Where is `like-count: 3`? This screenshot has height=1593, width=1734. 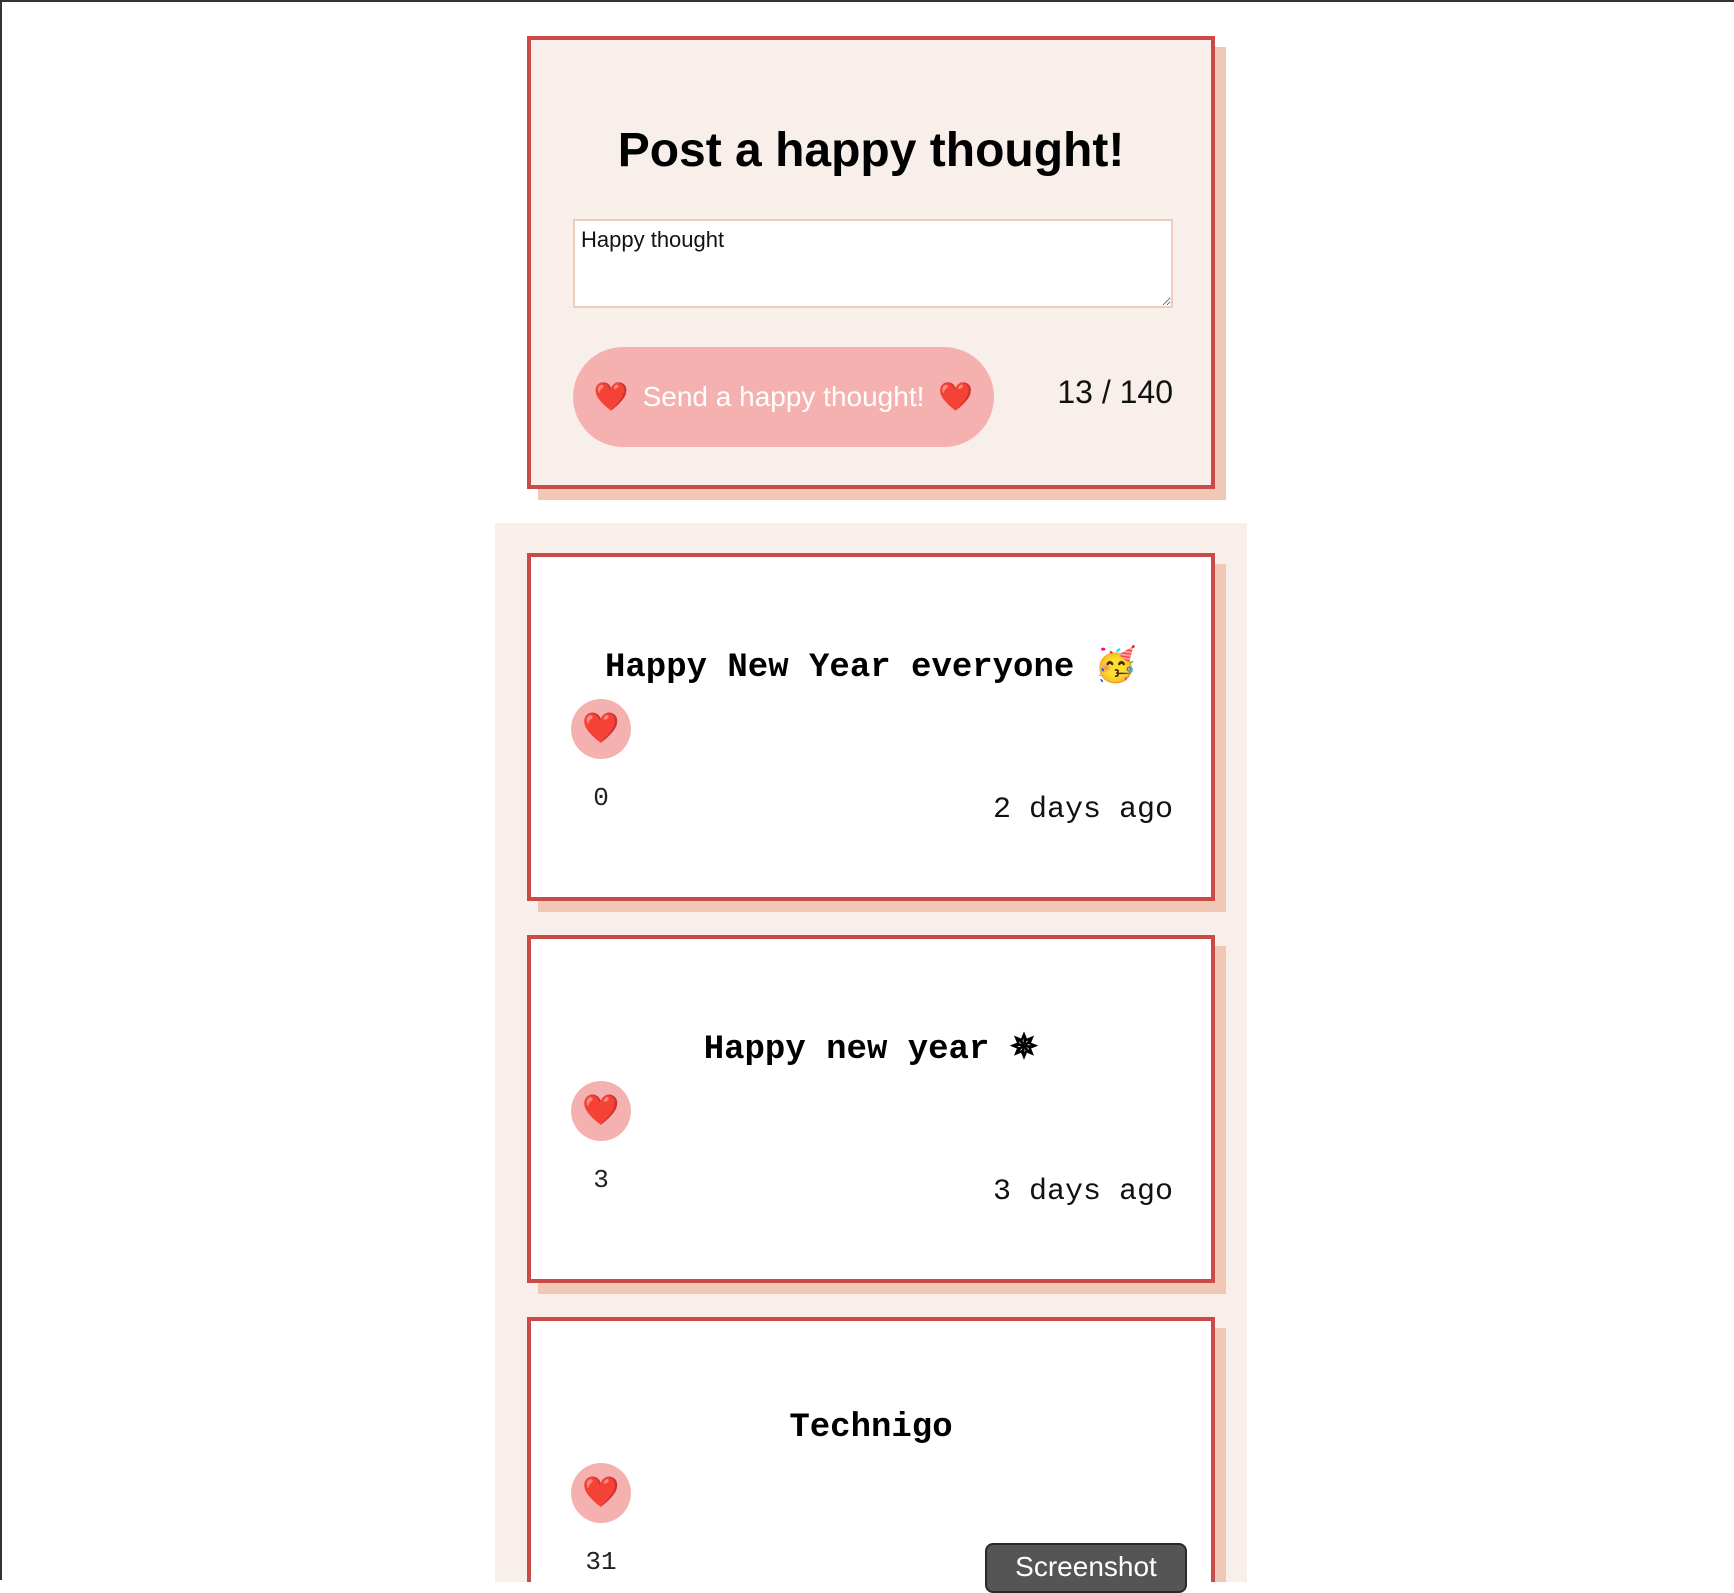 like-count: 3 is located at coordinates (601, 1180).